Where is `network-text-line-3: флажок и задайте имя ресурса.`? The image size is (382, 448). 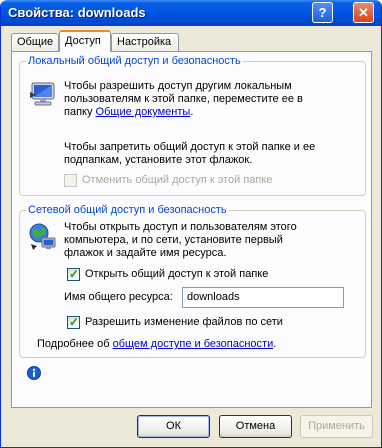
network-text-line-3: флажок и задайте имя ресурса. is located at coordinates (145, 253).